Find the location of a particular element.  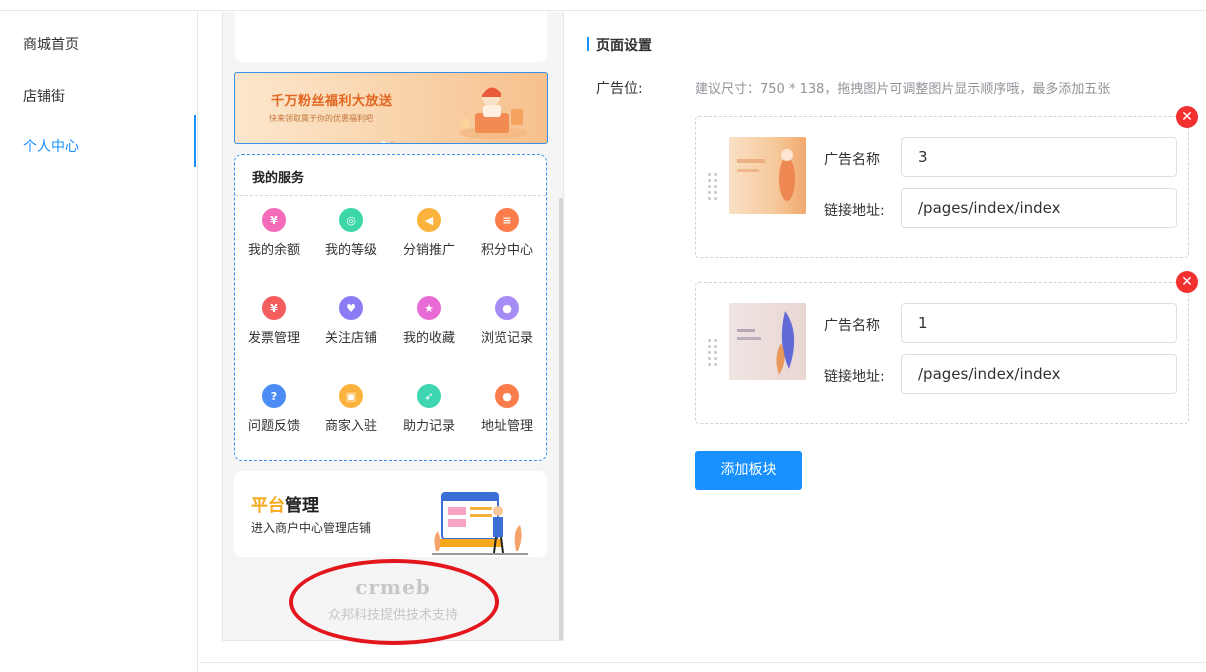

service-label: 问题反馈 is located at coordinates (273, 426).